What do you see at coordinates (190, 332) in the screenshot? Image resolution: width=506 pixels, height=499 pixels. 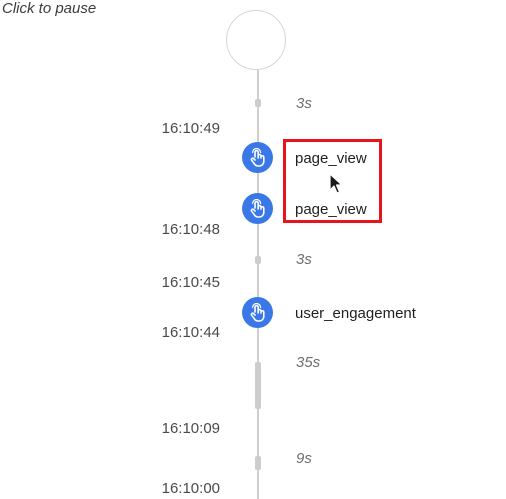 I see `timestamp: 16:10:44` at bounding box center [190, 332].